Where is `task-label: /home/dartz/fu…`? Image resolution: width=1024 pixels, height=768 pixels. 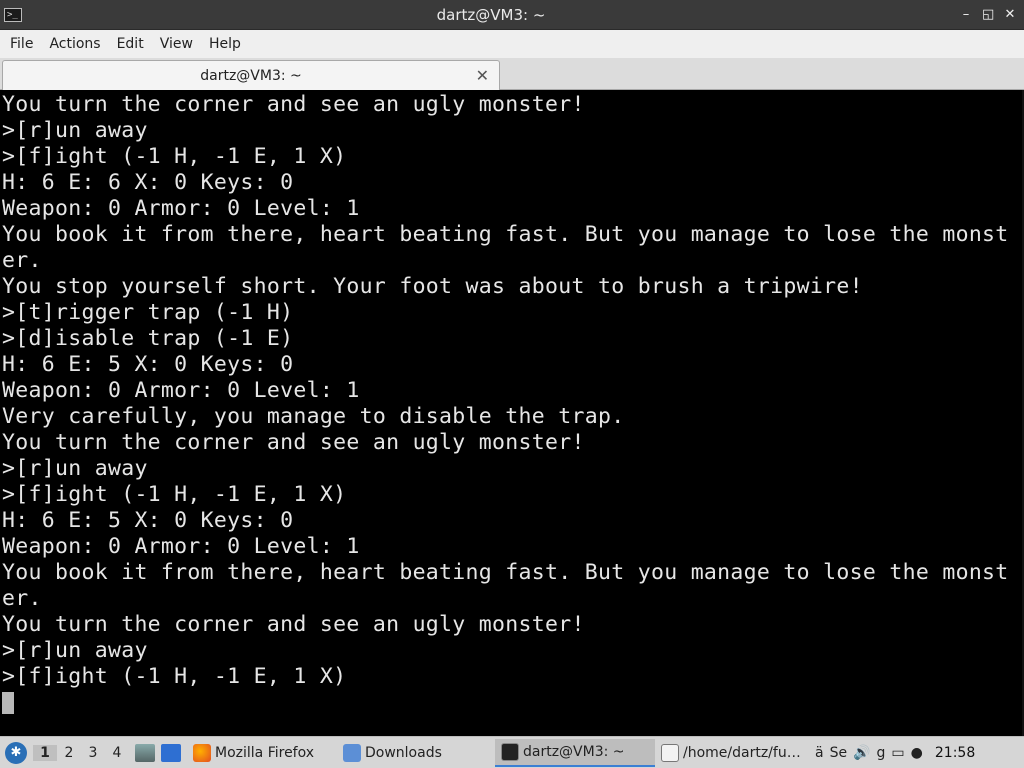 task-label: /home/dartz/fu… is located at coordinates (742, 752).